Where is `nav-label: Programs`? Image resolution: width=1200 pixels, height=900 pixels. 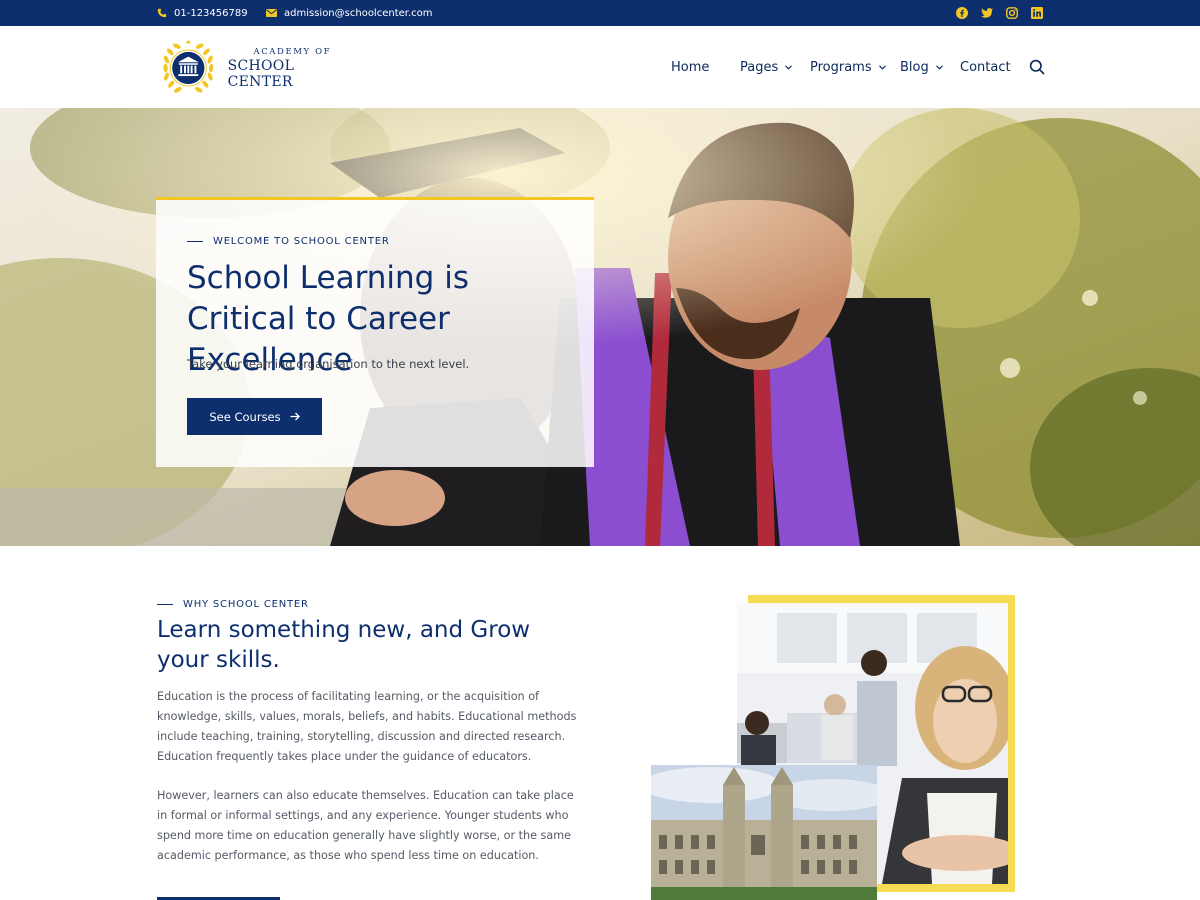 nav-label: Programs is located at coordinates (841, 67).